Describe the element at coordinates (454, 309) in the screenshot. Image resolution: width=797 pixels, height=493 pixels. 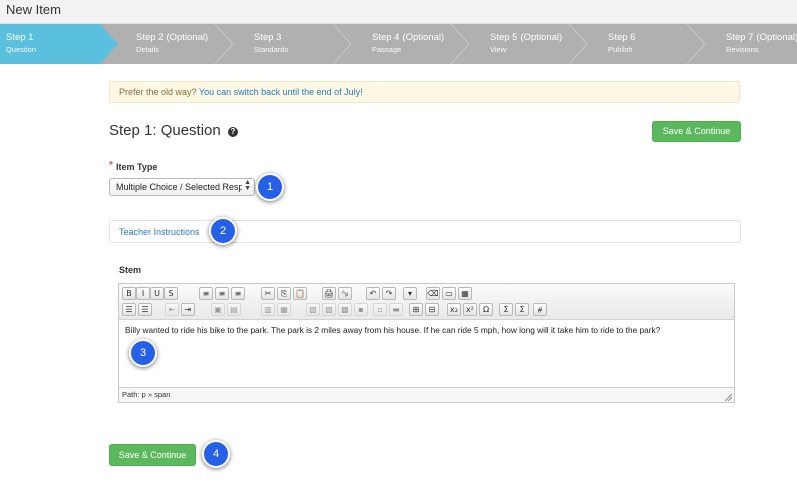
I see `toolbar-button-r2-16: x₂` at that location.